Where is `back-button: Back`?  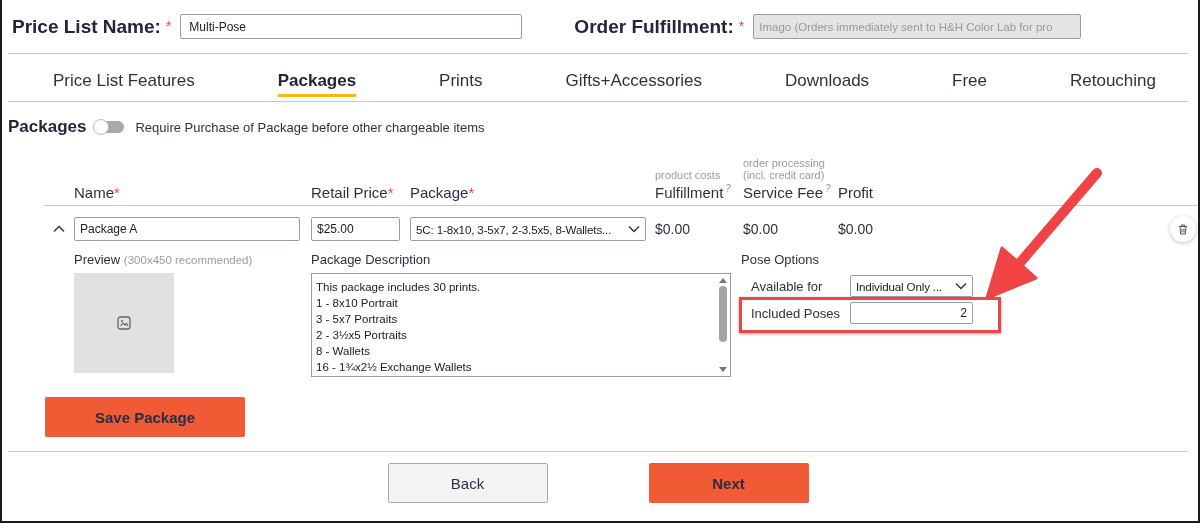 back-button: Back is located at coordinates (467, 483).